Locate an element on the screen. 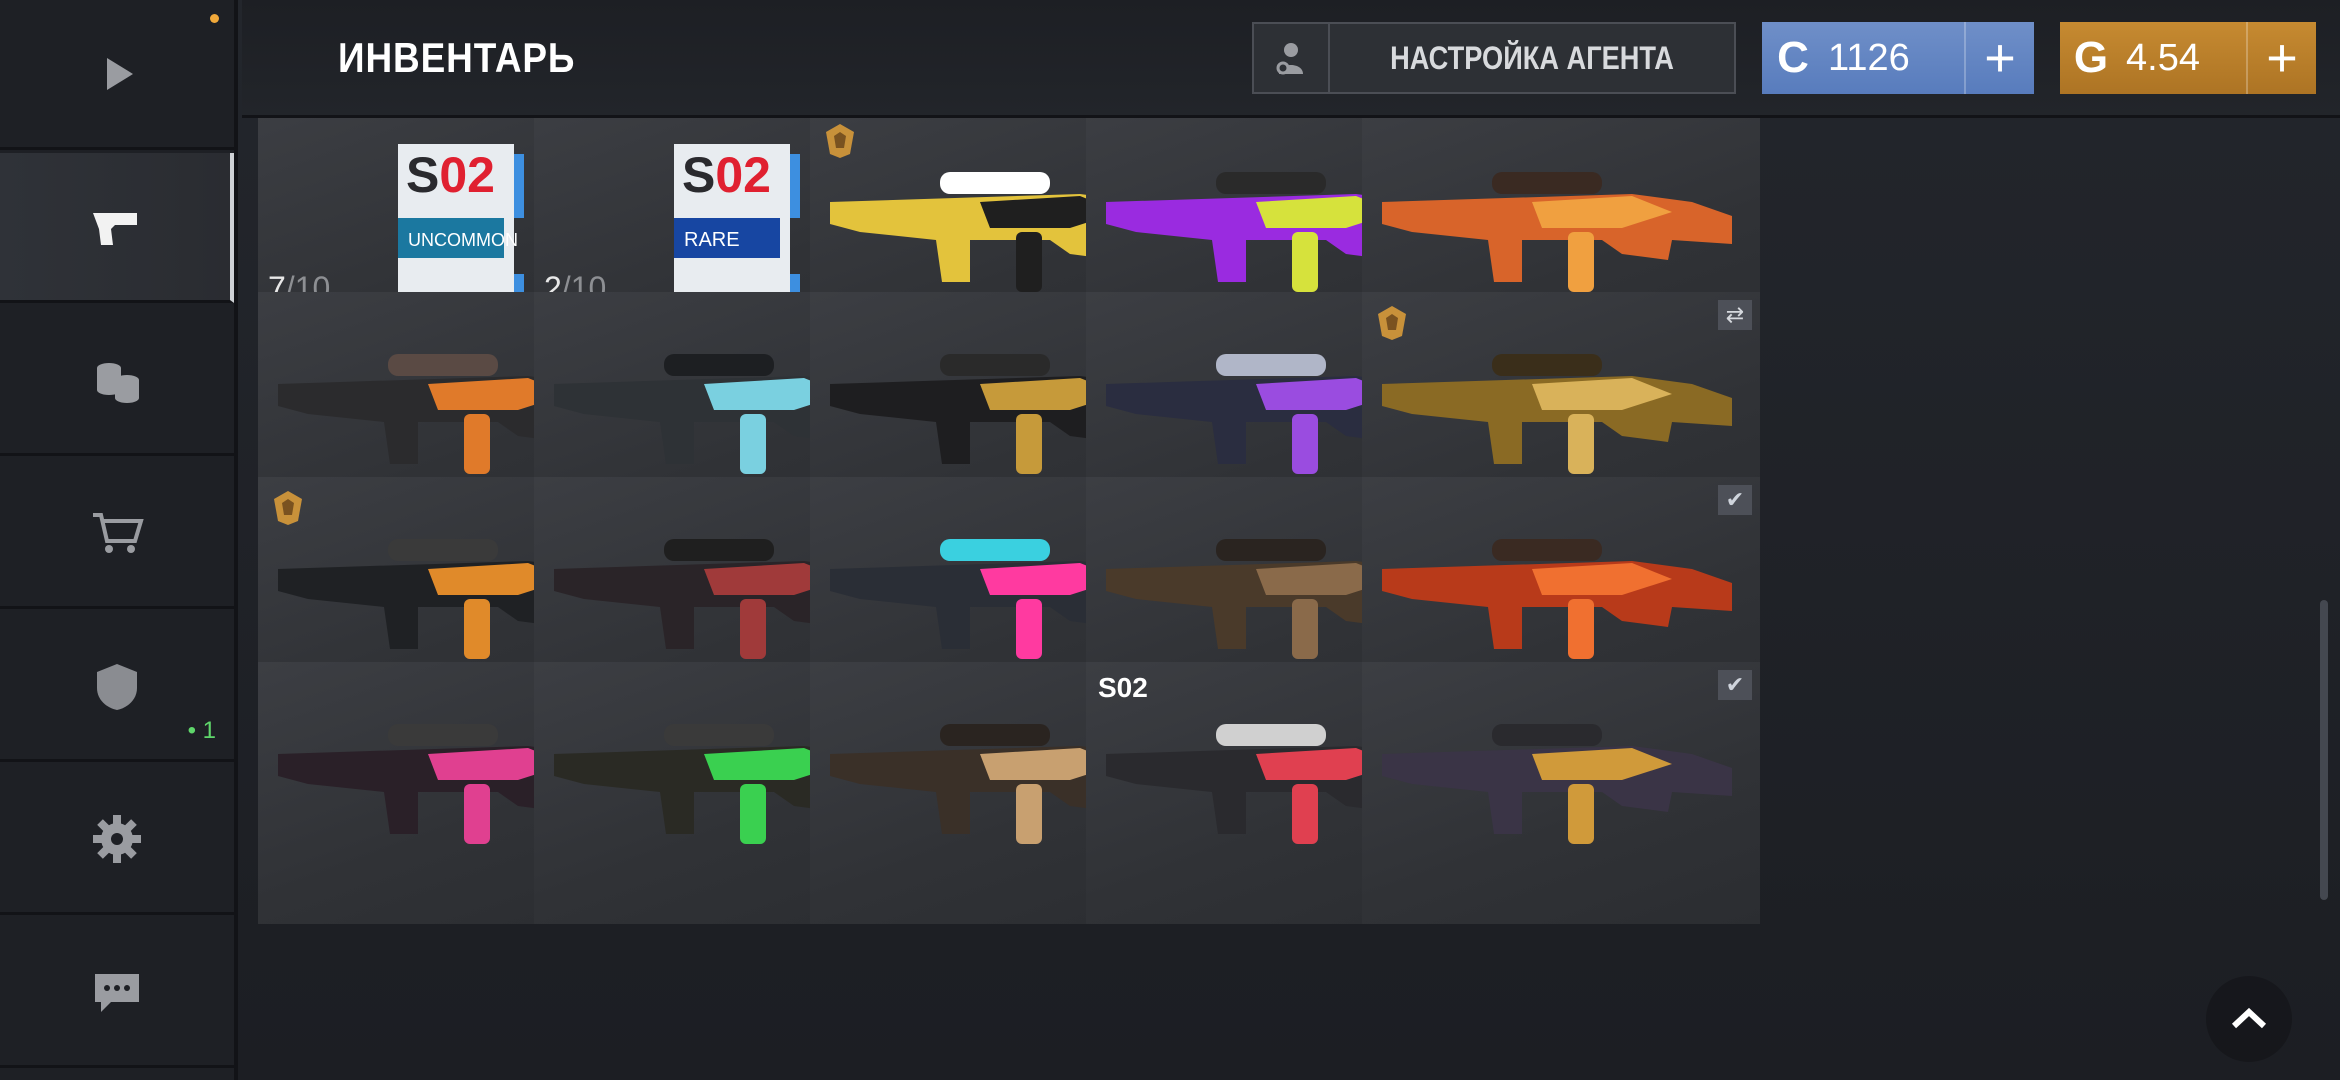  sidebar-item-settings is located at coordinates (117, 840).